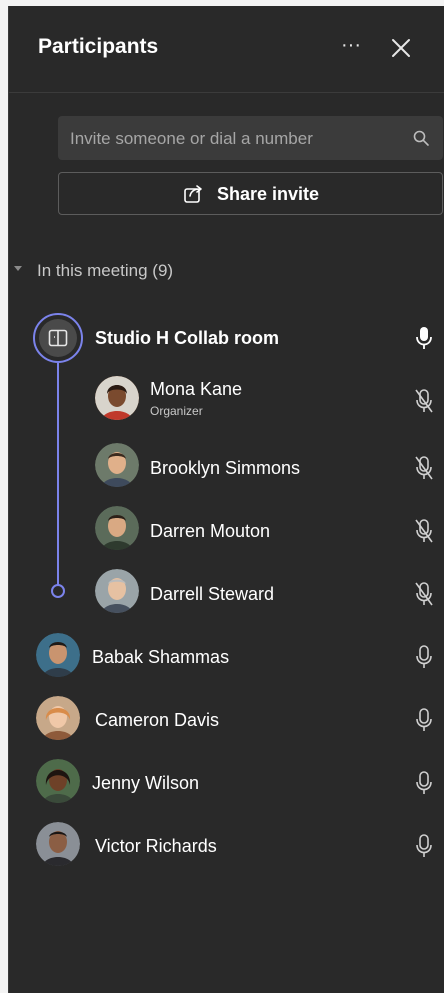 The image size is (444, 993). I want to click on share-invite-label: Share invite, so click(268, 194).